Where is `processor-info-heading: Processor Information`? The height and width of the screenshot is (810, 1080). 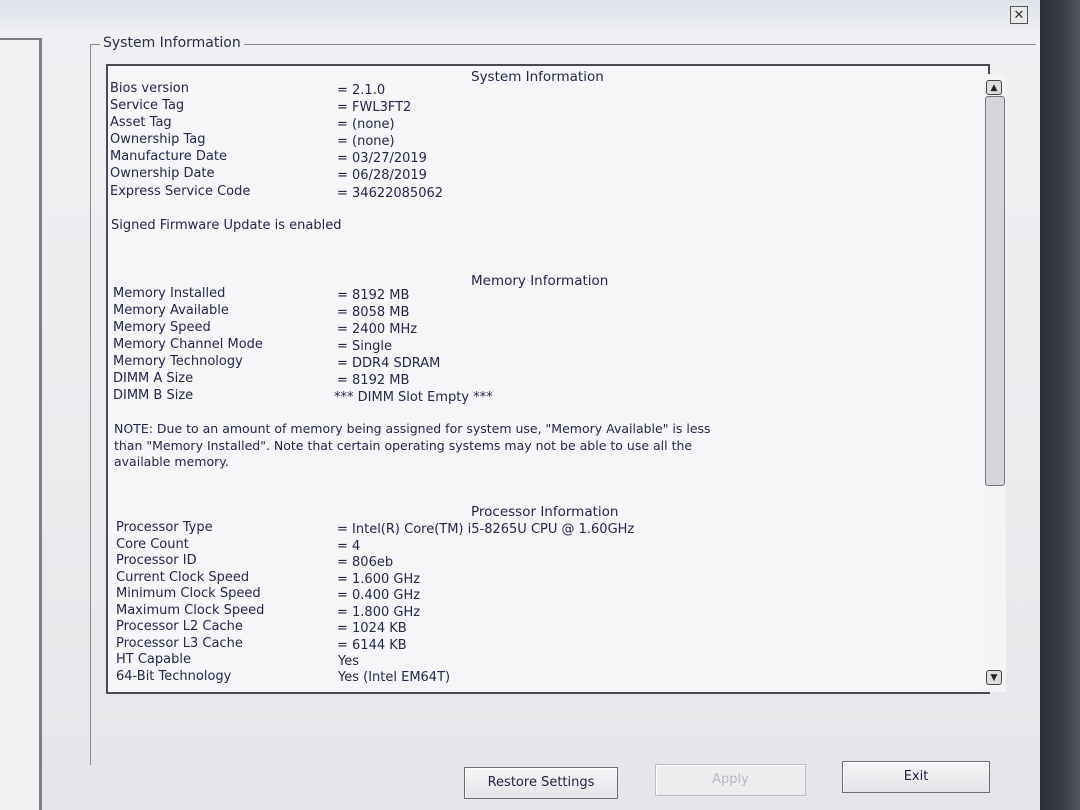 processor-info-heading: Processor Information is located at coordinates (545, 512).